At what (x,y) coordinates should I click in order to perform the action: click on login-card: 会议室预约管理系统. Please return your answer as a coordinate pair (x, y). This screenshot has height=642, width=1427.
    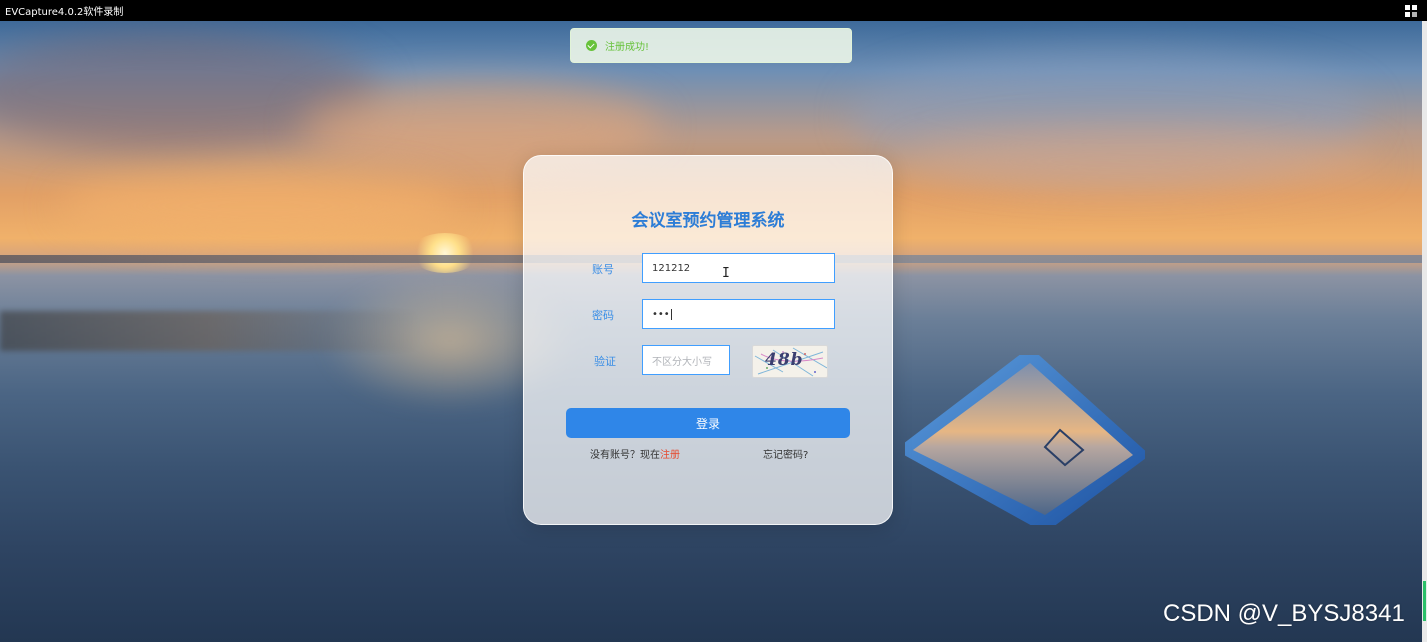
    Looking at the image, I should click on (708, 340).